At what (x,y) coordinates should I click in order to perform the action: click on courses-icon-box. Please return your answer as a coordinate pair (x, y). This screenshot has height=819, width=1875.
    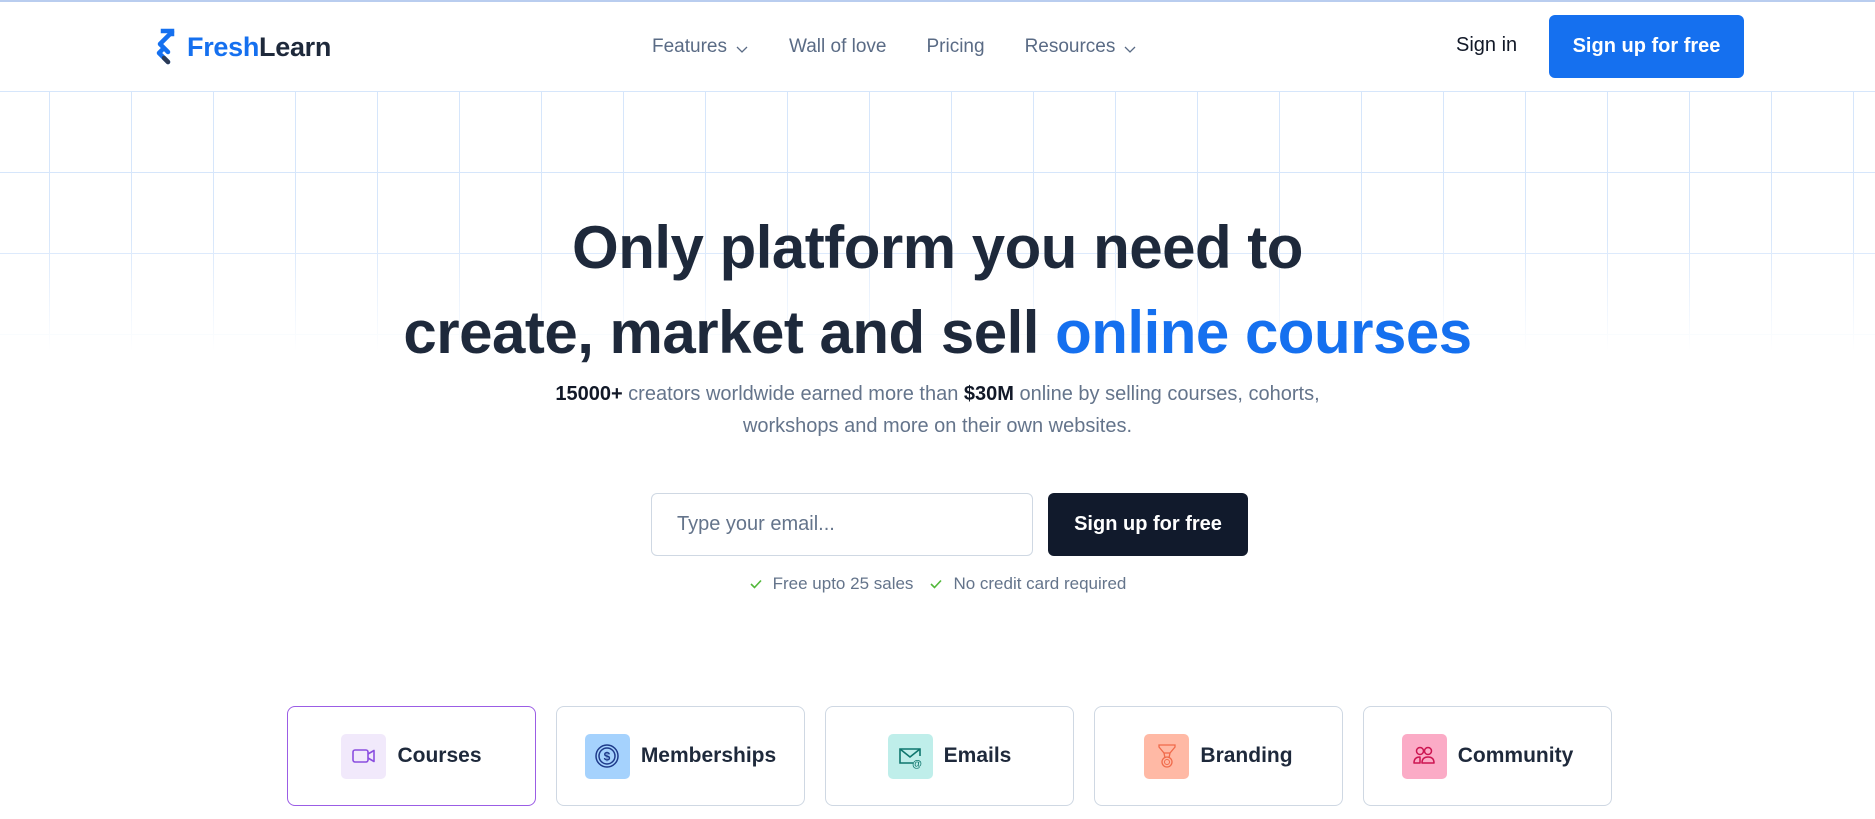
    Looking at the image, I should click on (364, 756).